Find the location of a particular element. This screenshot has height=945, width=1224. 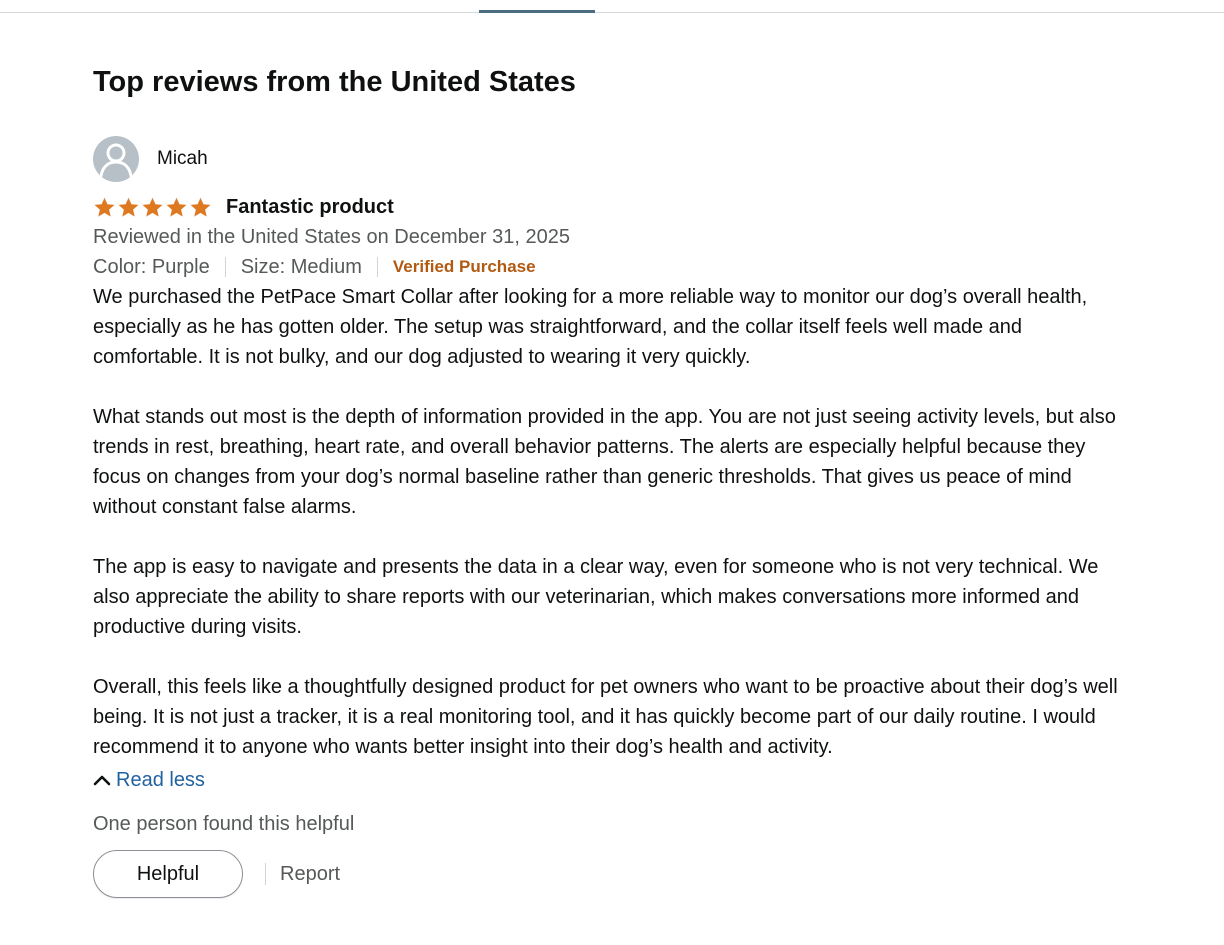

section-title: Top reviews from the United States is located at coordinates (334, 82).